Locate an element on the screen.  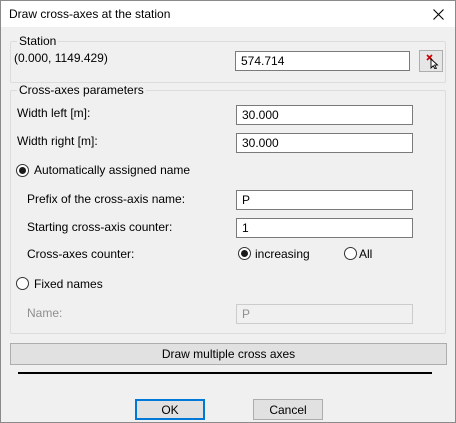
station-group-title: Station is located at coordinates (38, 41).